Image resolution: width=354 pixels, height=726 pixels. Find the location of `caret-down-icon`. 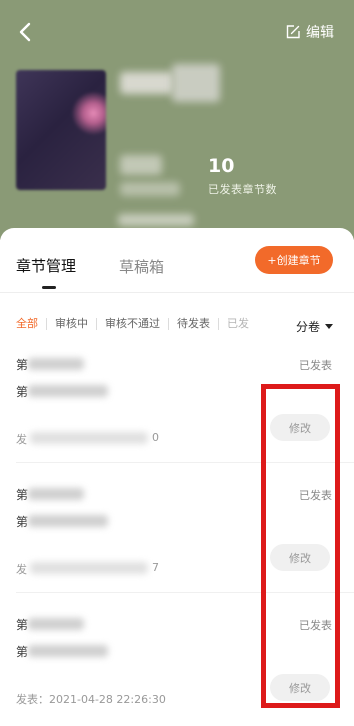

caret-down-icon is located at coordinates (329, 326).